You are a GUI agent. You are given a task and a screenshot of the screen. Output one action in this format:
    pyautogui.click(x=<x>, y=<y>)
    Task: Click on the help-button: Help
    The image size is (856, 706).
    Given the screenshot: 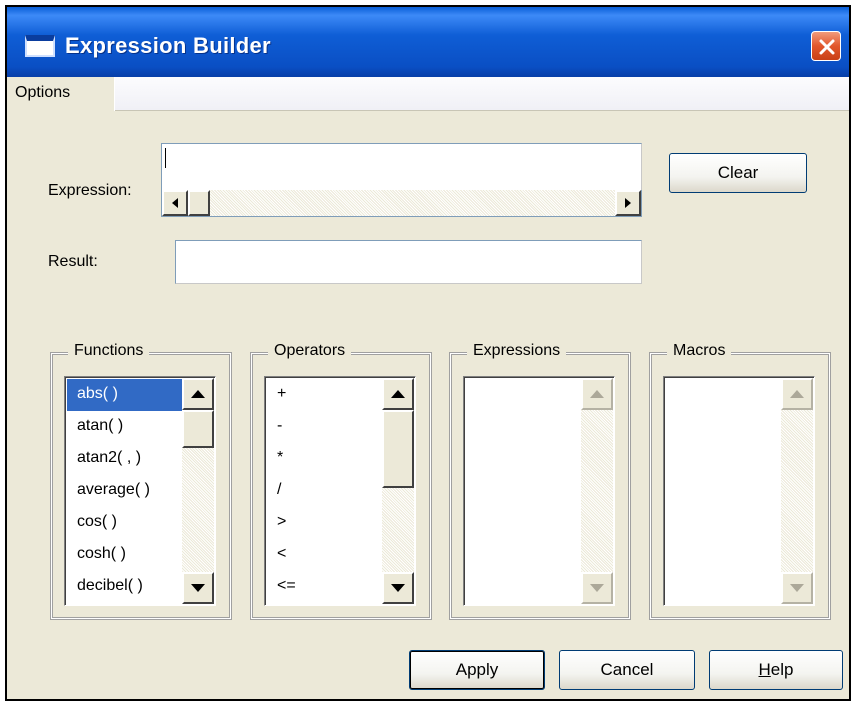 What is the action you would take?
    pyautogui.click(x=776, y=670)
    